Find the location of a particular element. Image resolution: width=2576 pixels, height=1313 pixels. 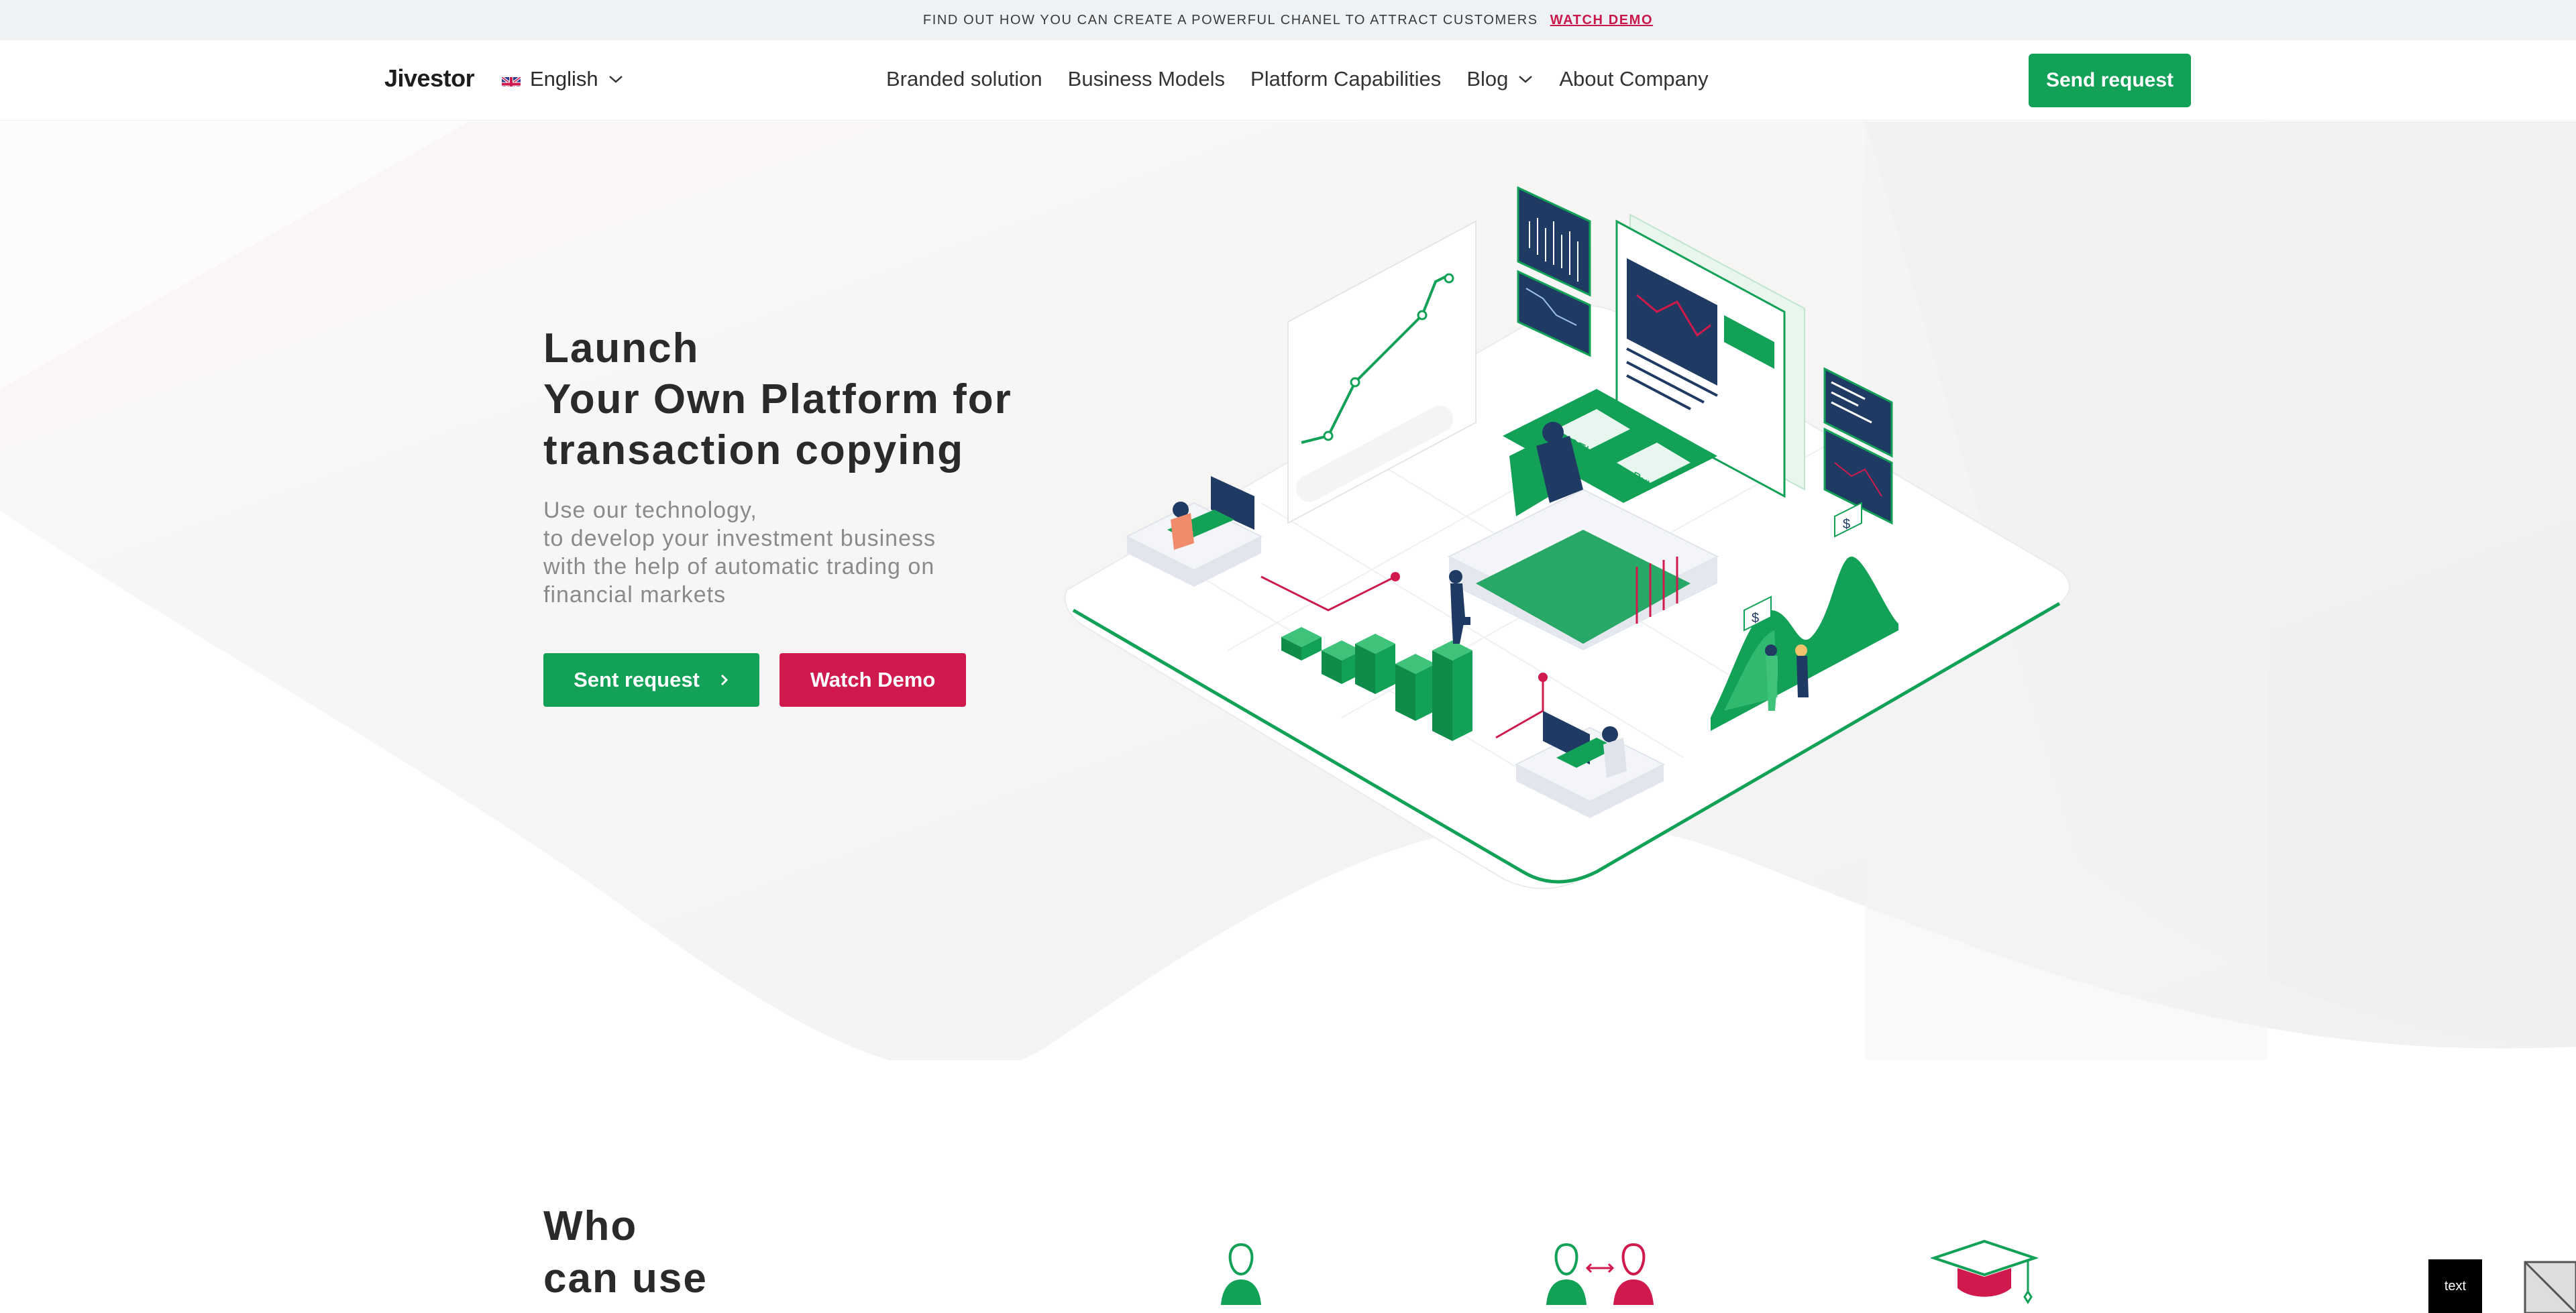

hero-subtitle-line: Use our technology, is located at coordinates (650, 511).